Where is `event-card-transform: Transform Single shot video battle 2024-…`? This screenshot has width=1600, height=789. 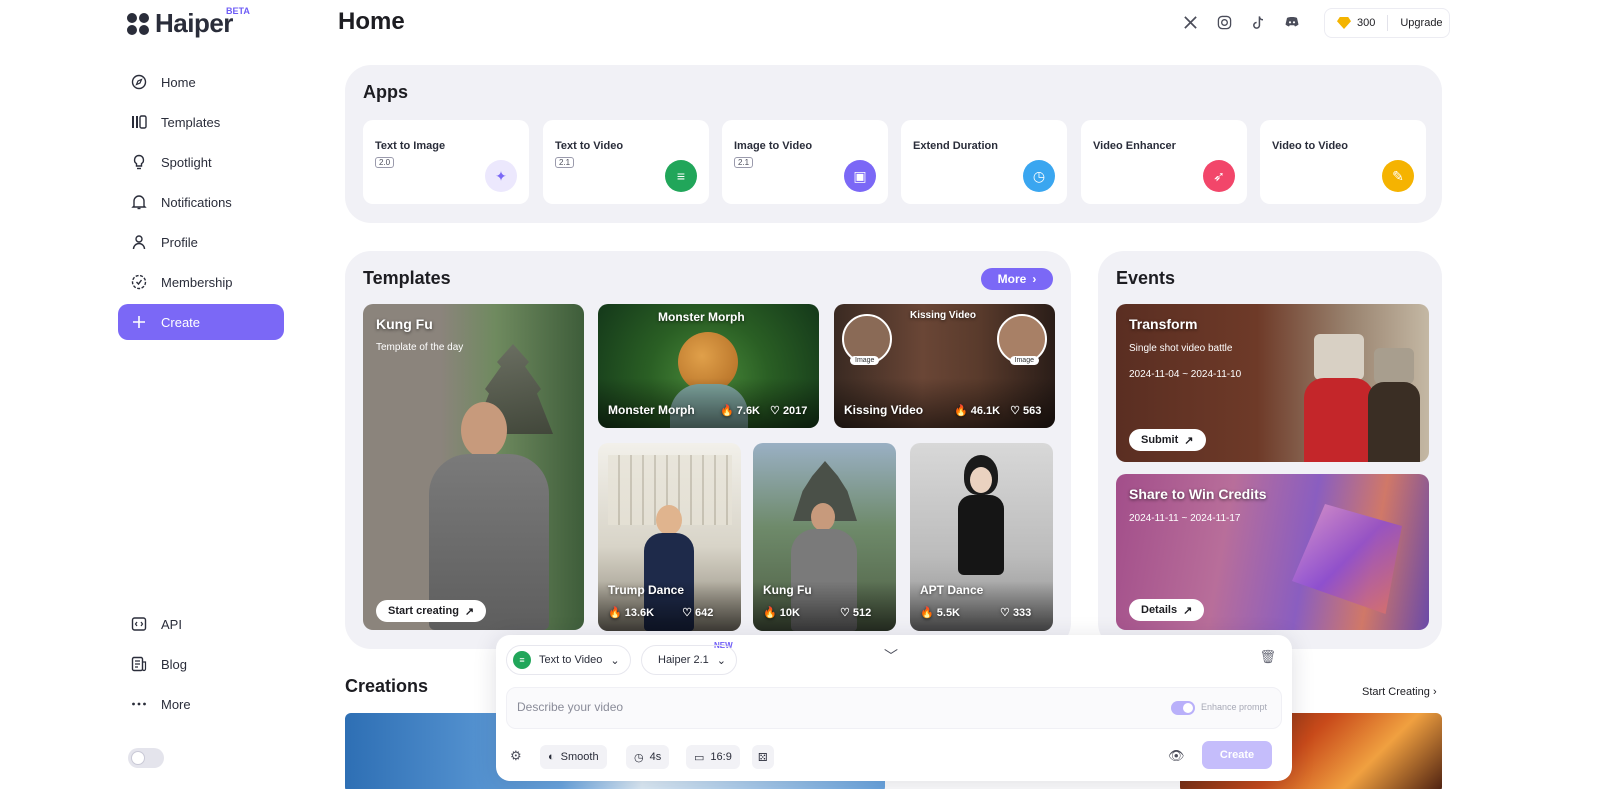 event-card-transform: Transform Single shot video battle 2024-… is located at coordinates (1272, 383).